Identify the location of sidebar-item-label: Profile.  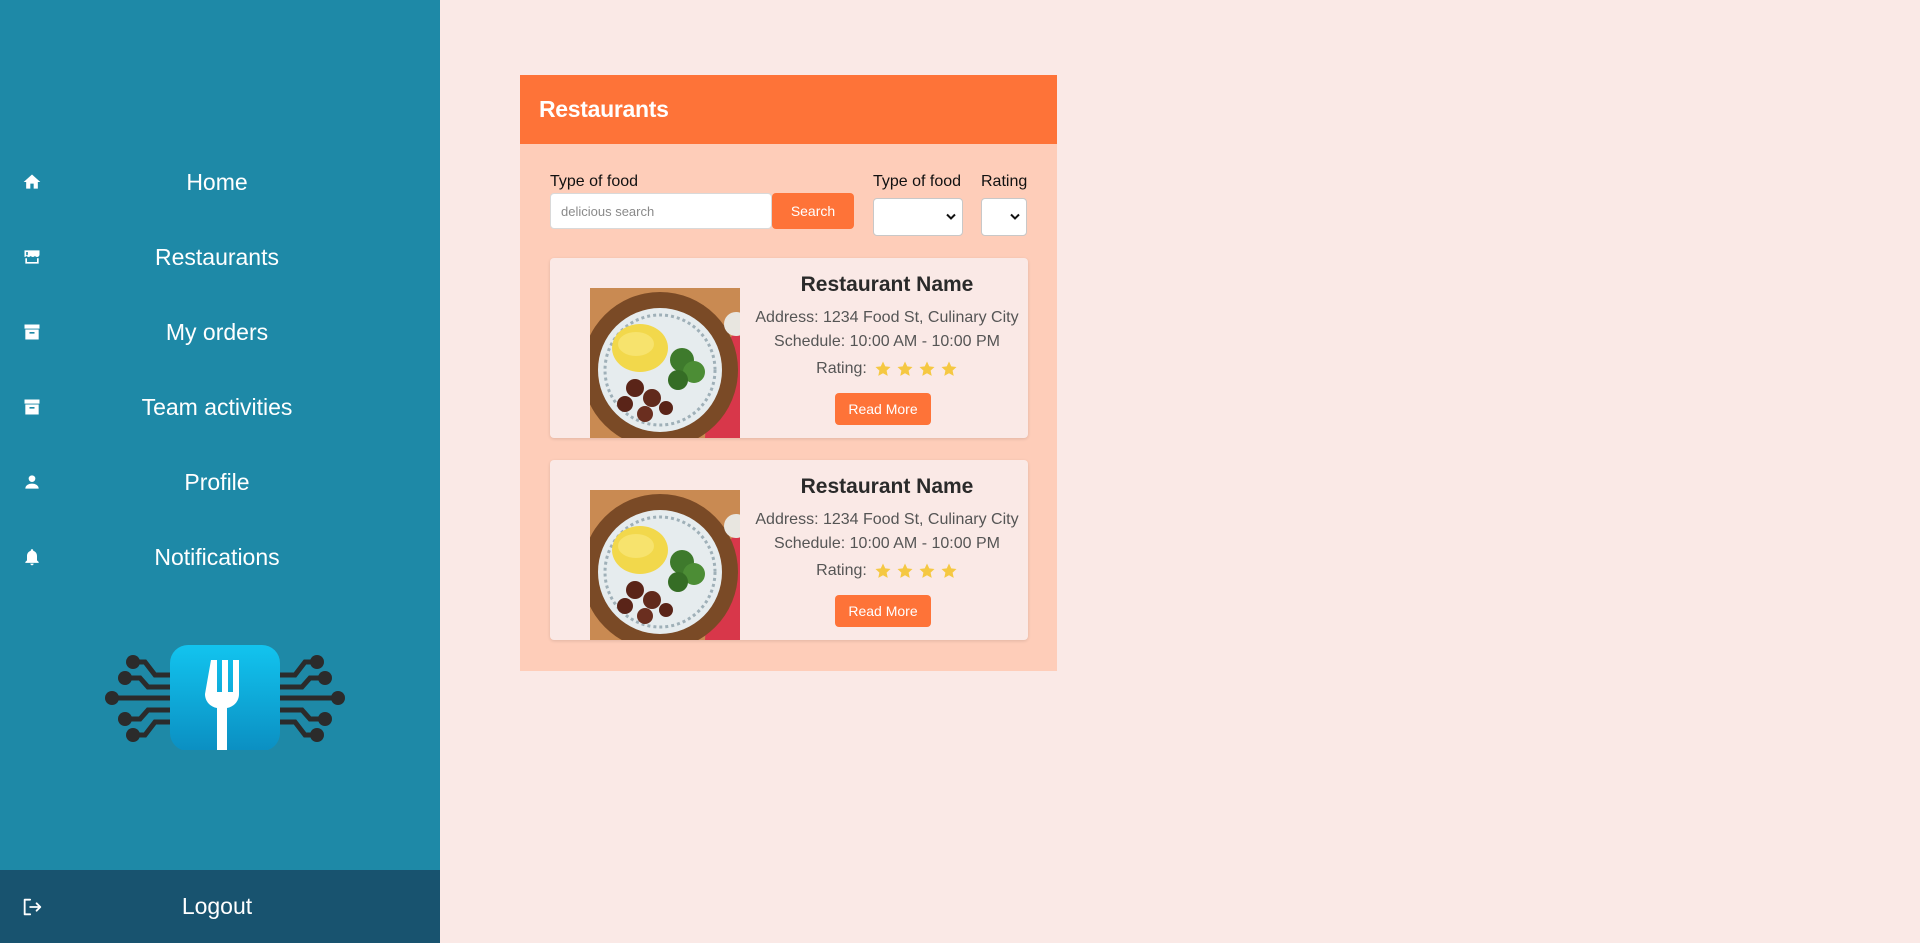
(217, 481).